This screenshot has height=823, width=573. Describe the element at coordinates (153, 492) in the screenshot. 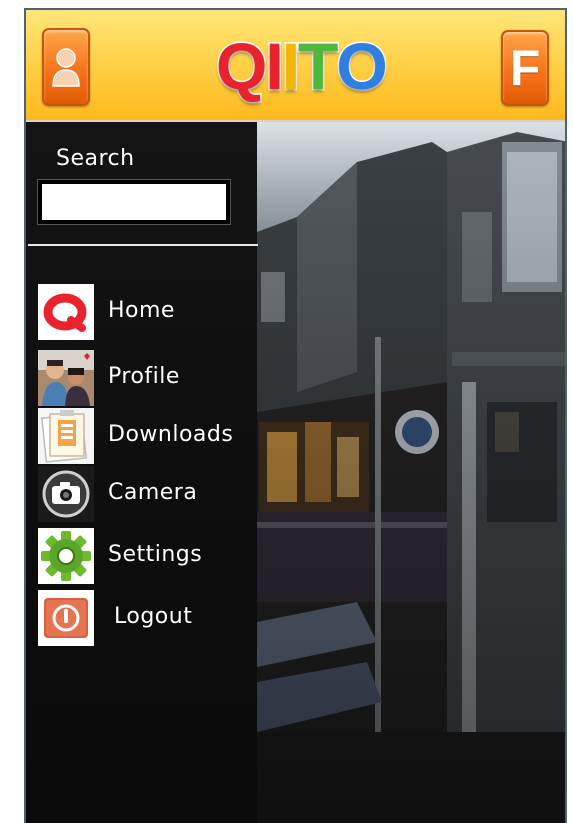

I see `menu-label: Camera` at that location.